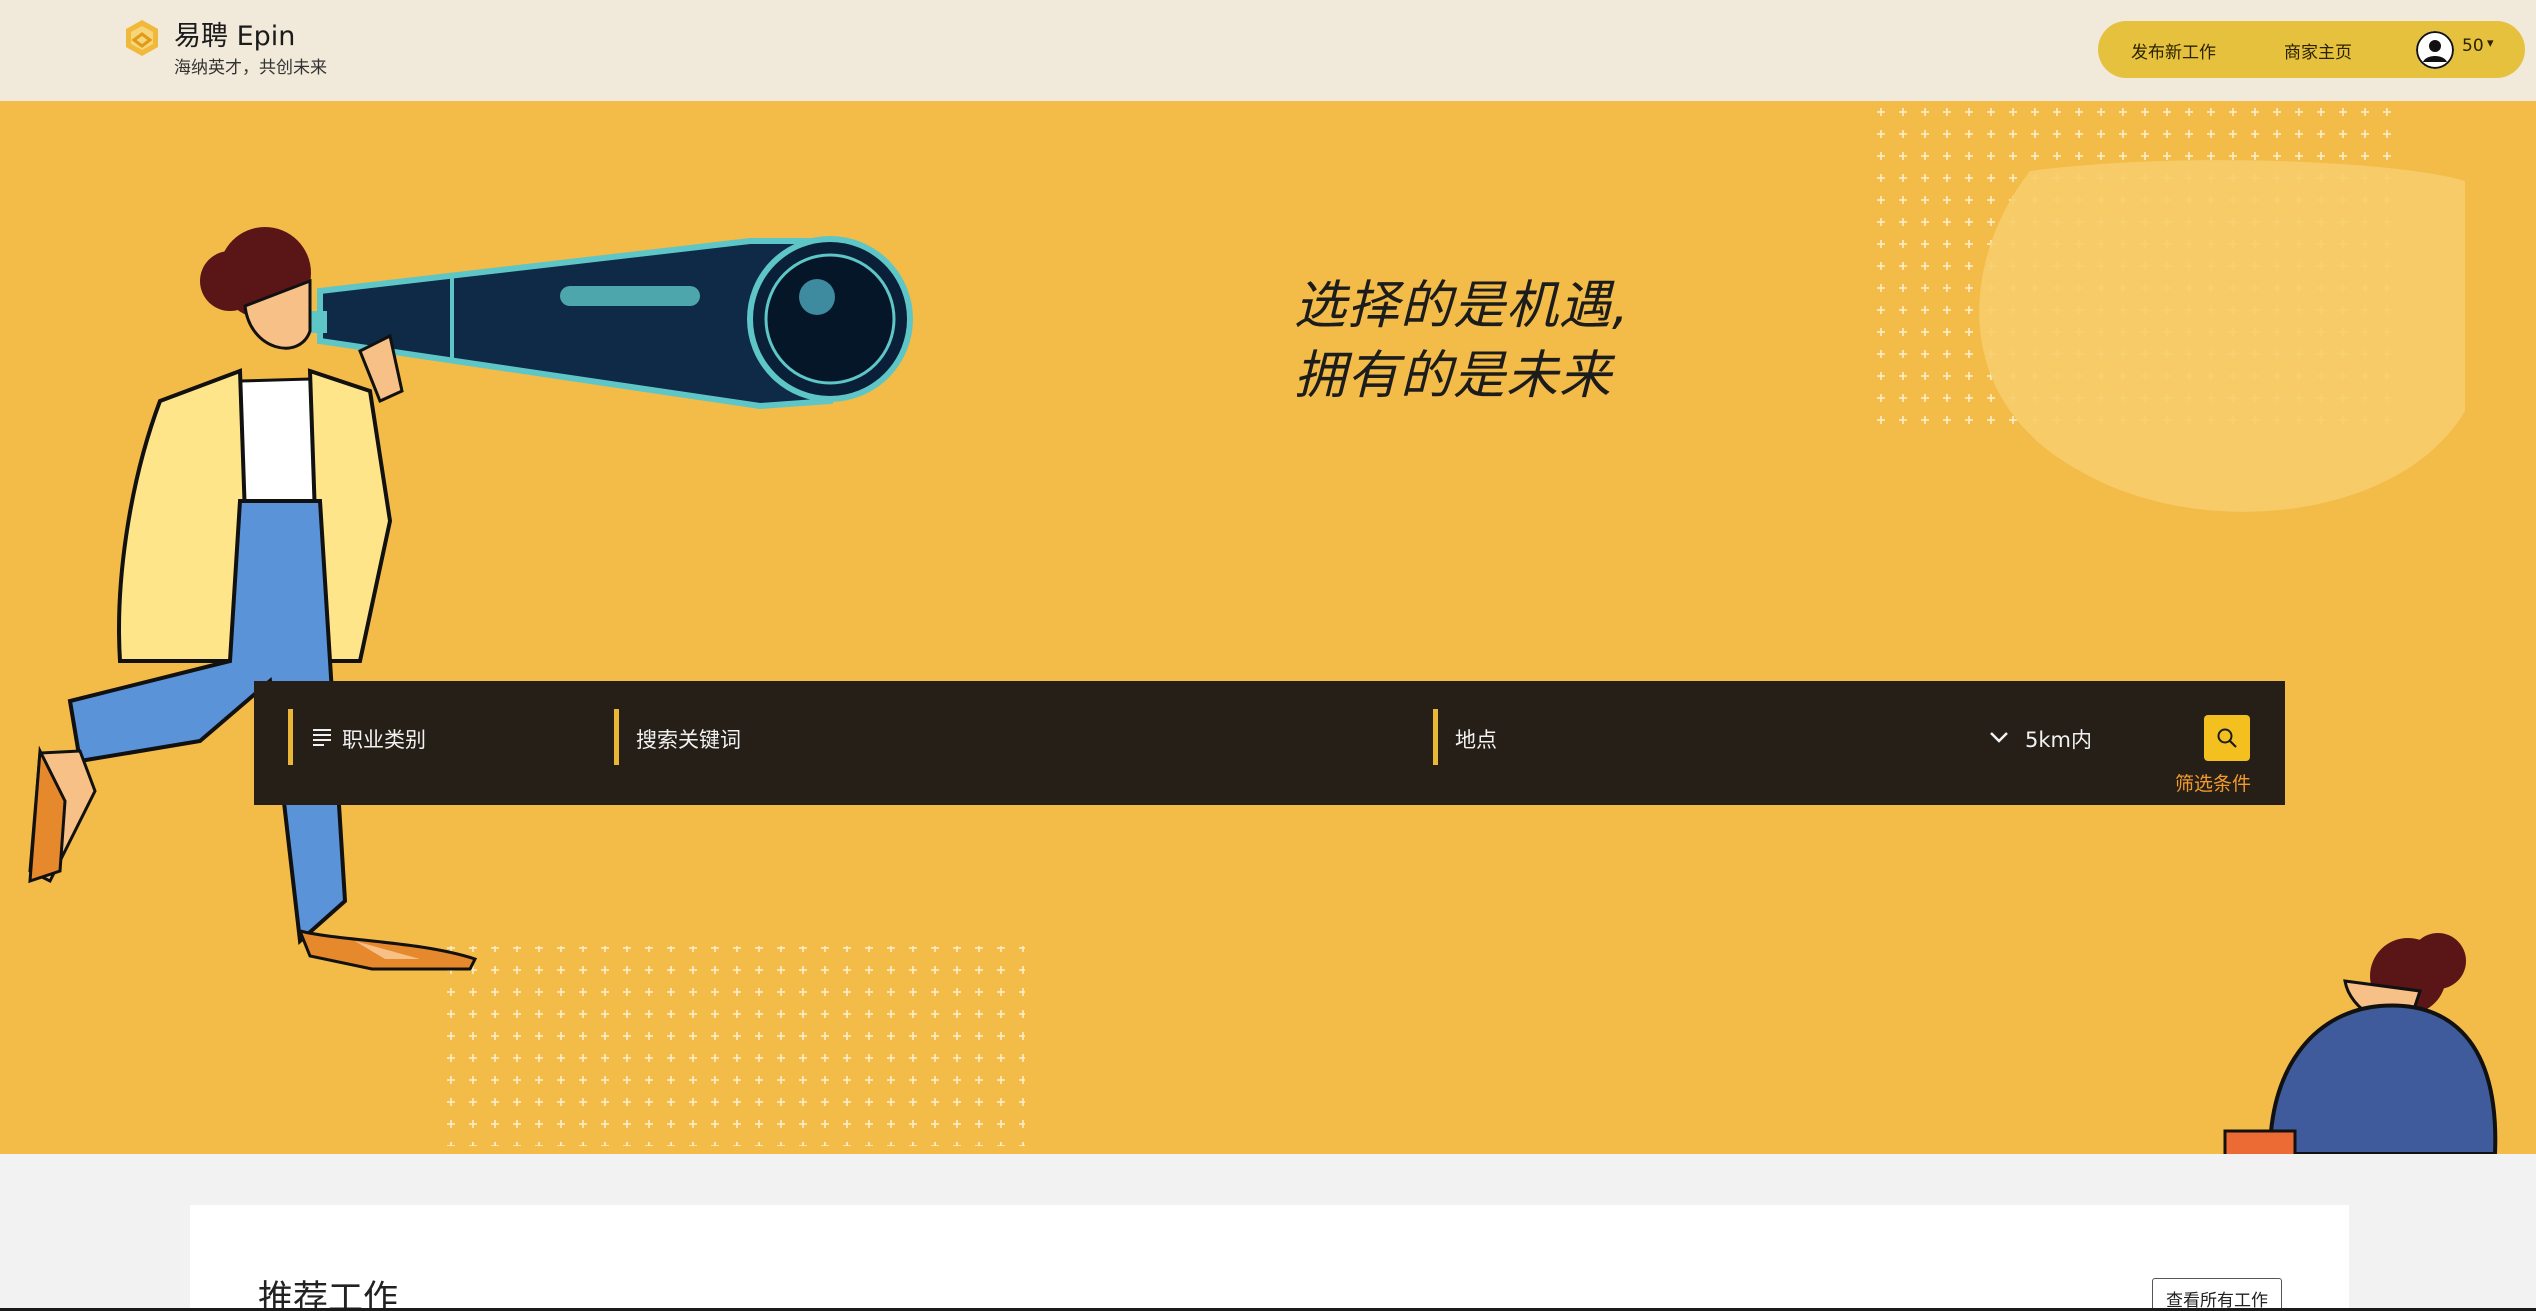 Image resolution: width=2536 pixels, height=1311 pixels. Describe the element at coordinates (142, 38) in the screenshot. I see `epin-logo-icon` at that location.